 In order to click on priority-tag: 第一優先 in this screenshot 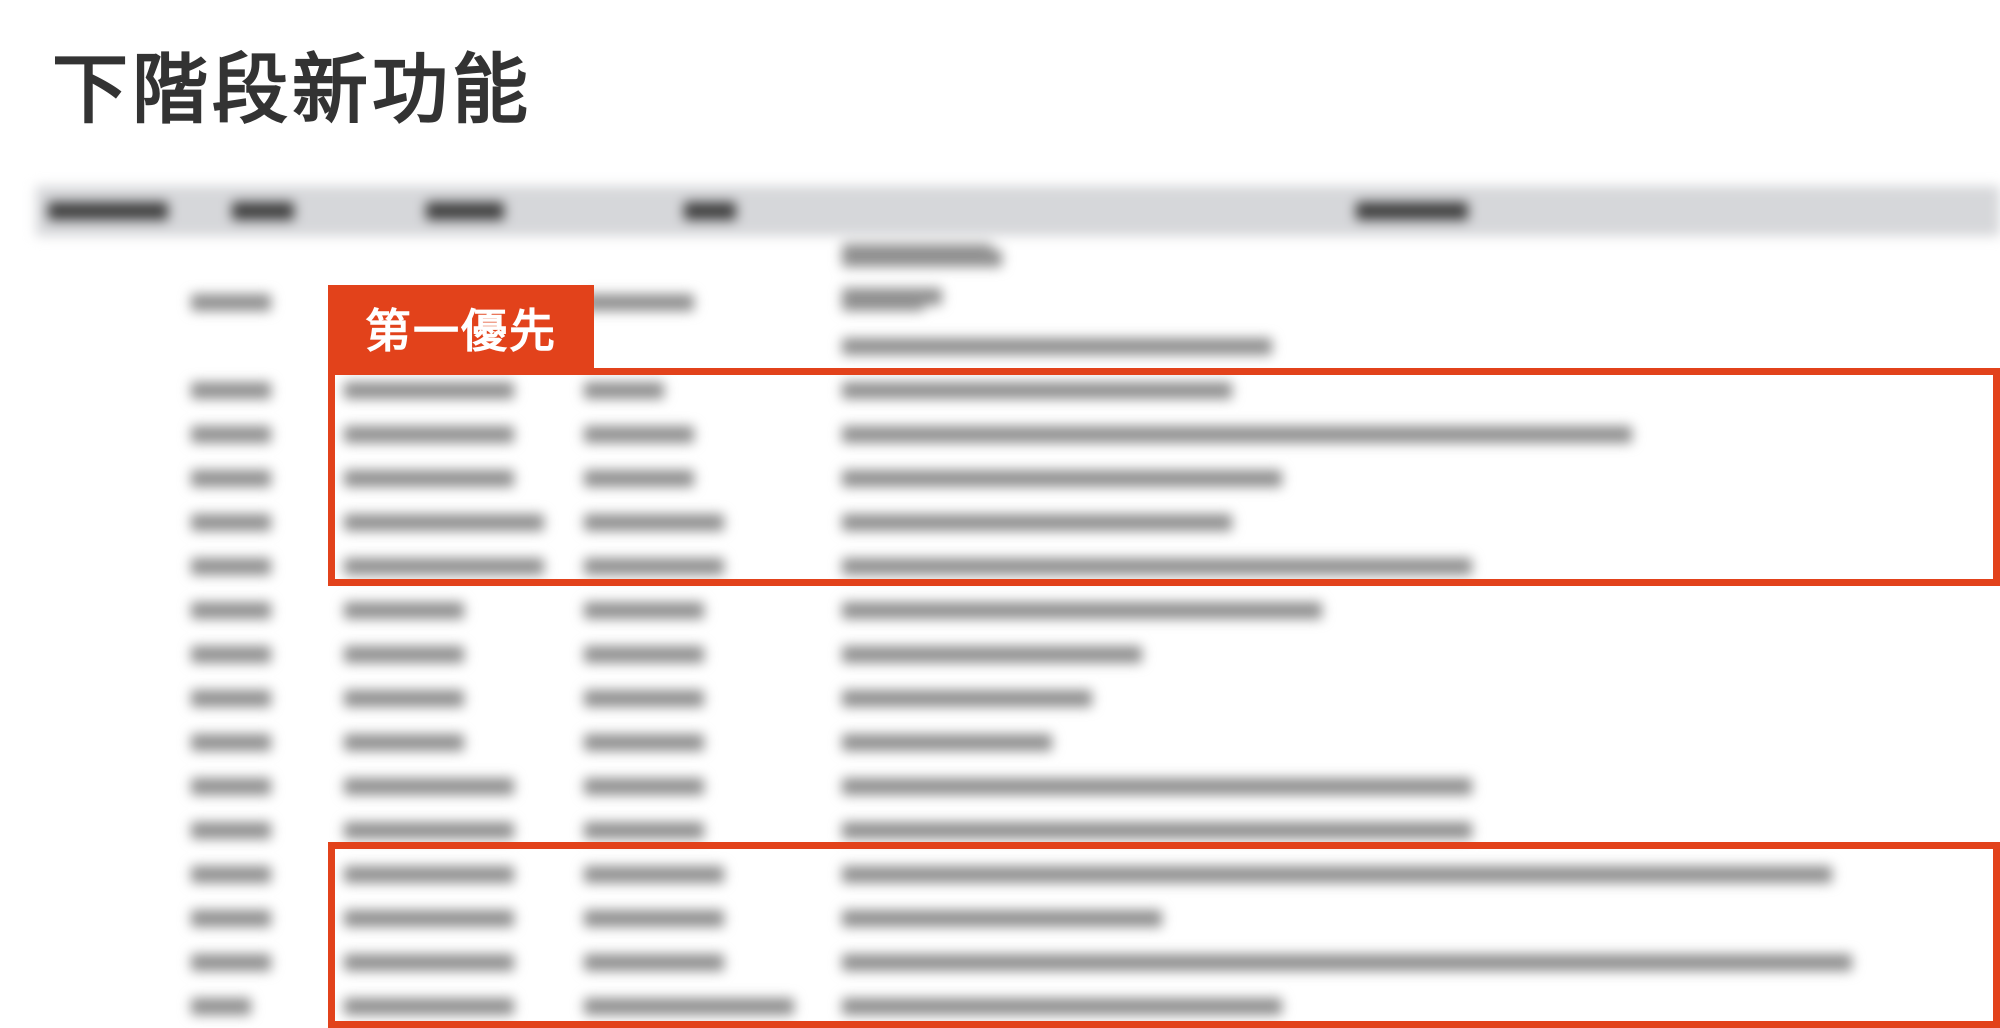, I will do `click(461, 328)`.